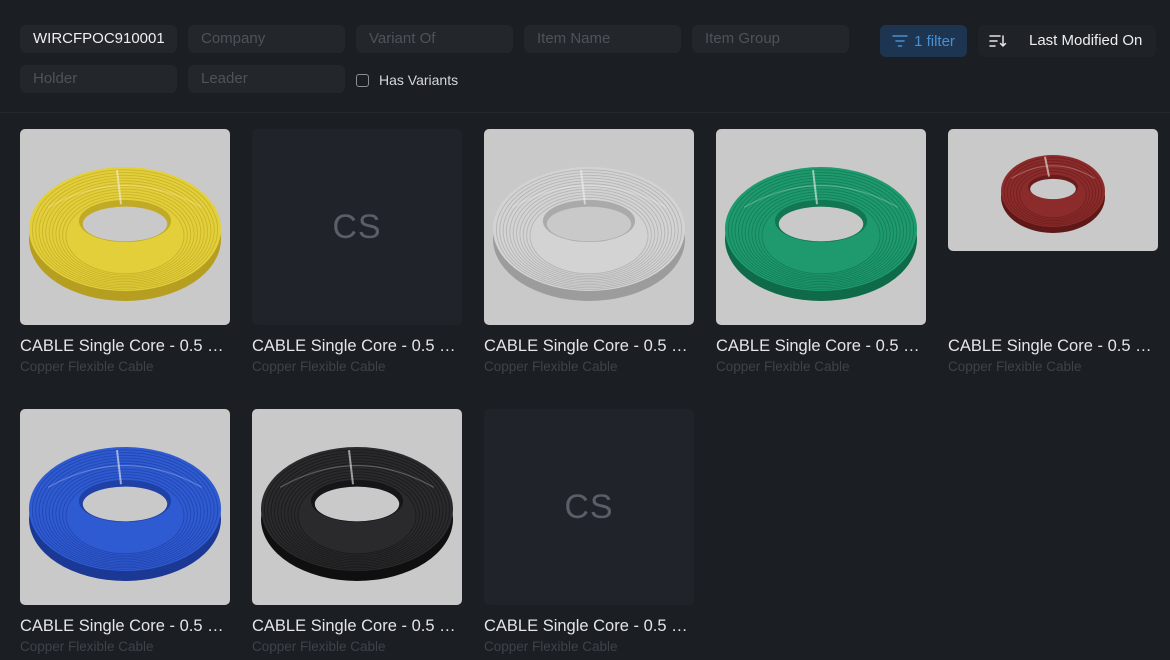 The height and width of the screenshot is (660, 1170). What do you see at coordinates (98, 39) in the screenshot?
I see `item-code-filter: WIRCFPOC910001` at bounding box center [98, 39].